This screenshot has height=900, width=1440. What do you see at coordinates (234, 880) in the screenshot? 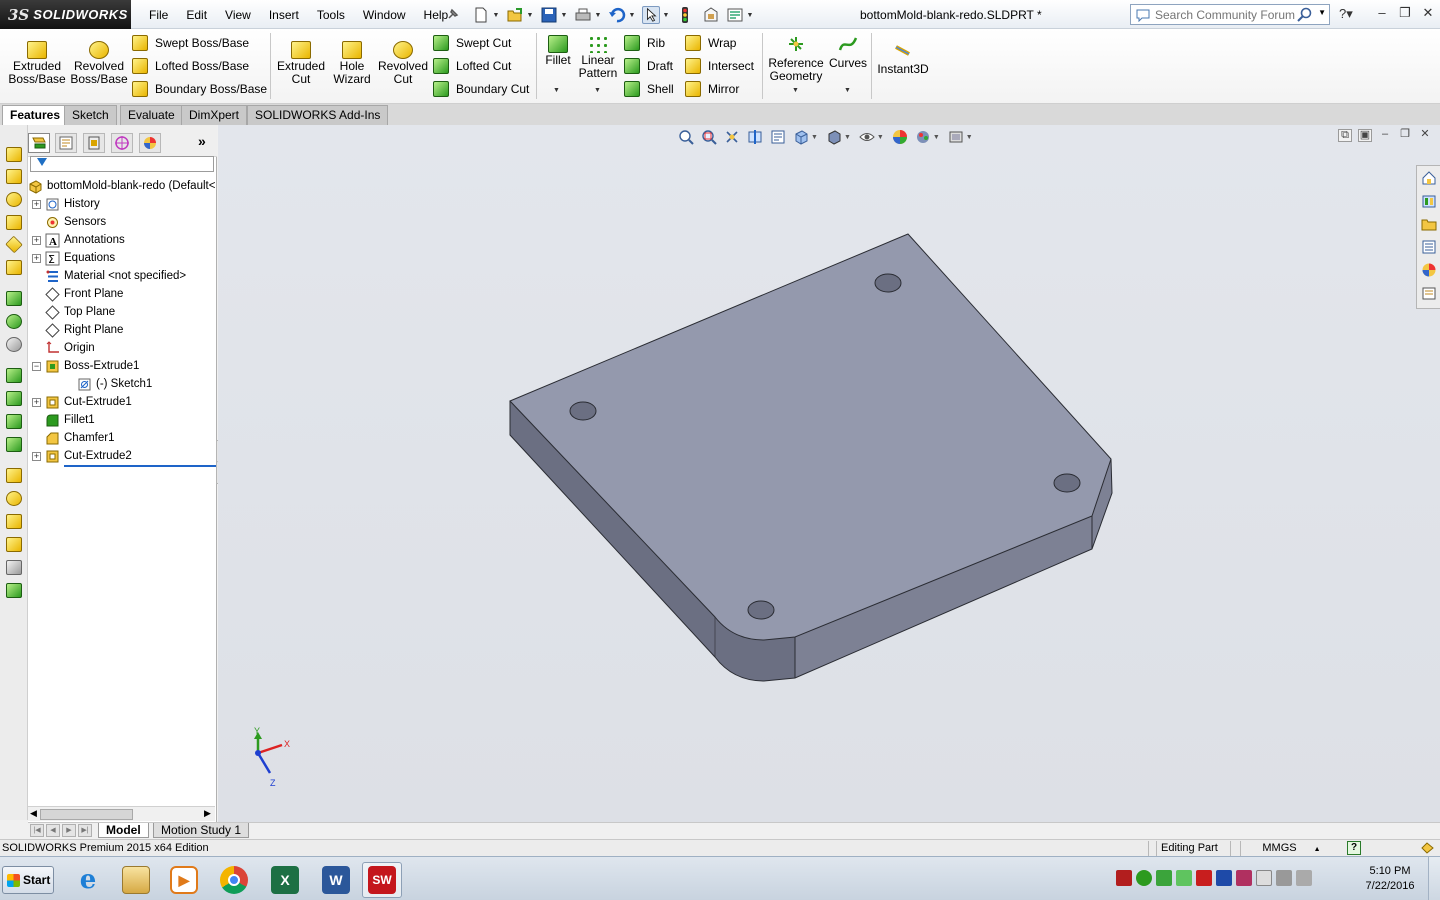
I see `taskbar-chrome` at bounding box center [234, 880].